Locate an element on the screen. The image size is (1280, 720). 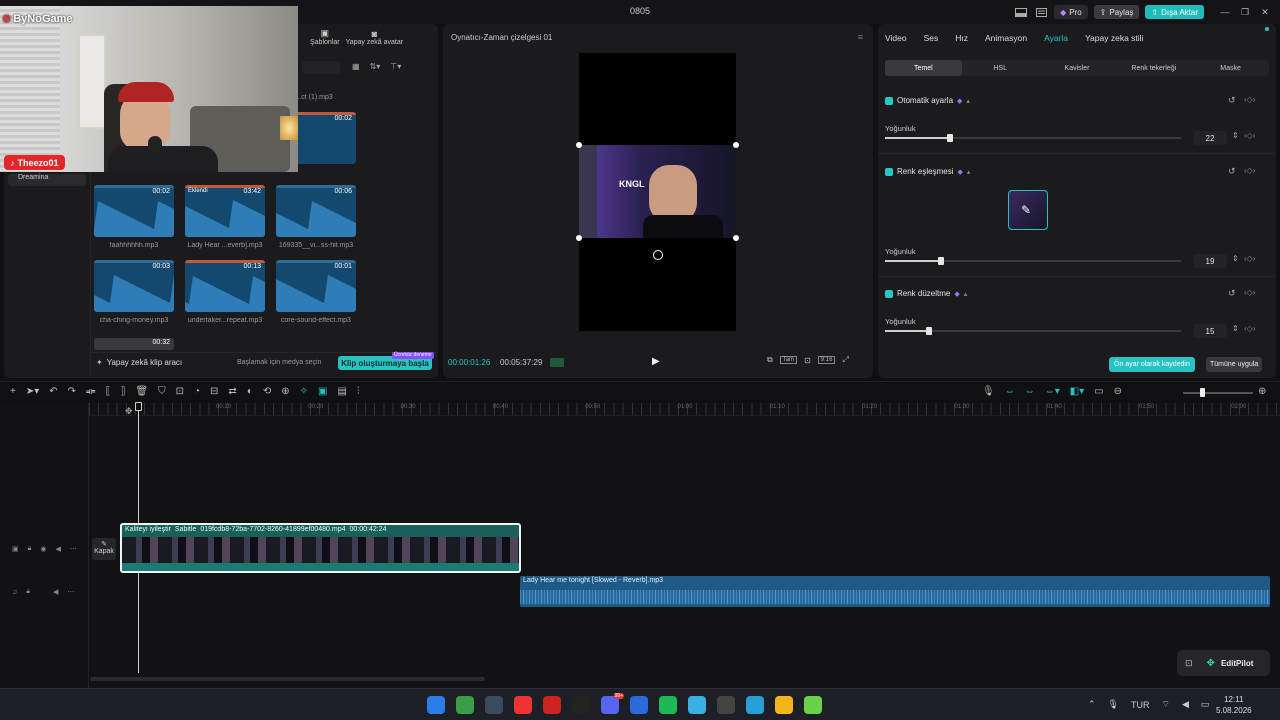
link-icon: ⇔ is located at coordinates (1010, 391).